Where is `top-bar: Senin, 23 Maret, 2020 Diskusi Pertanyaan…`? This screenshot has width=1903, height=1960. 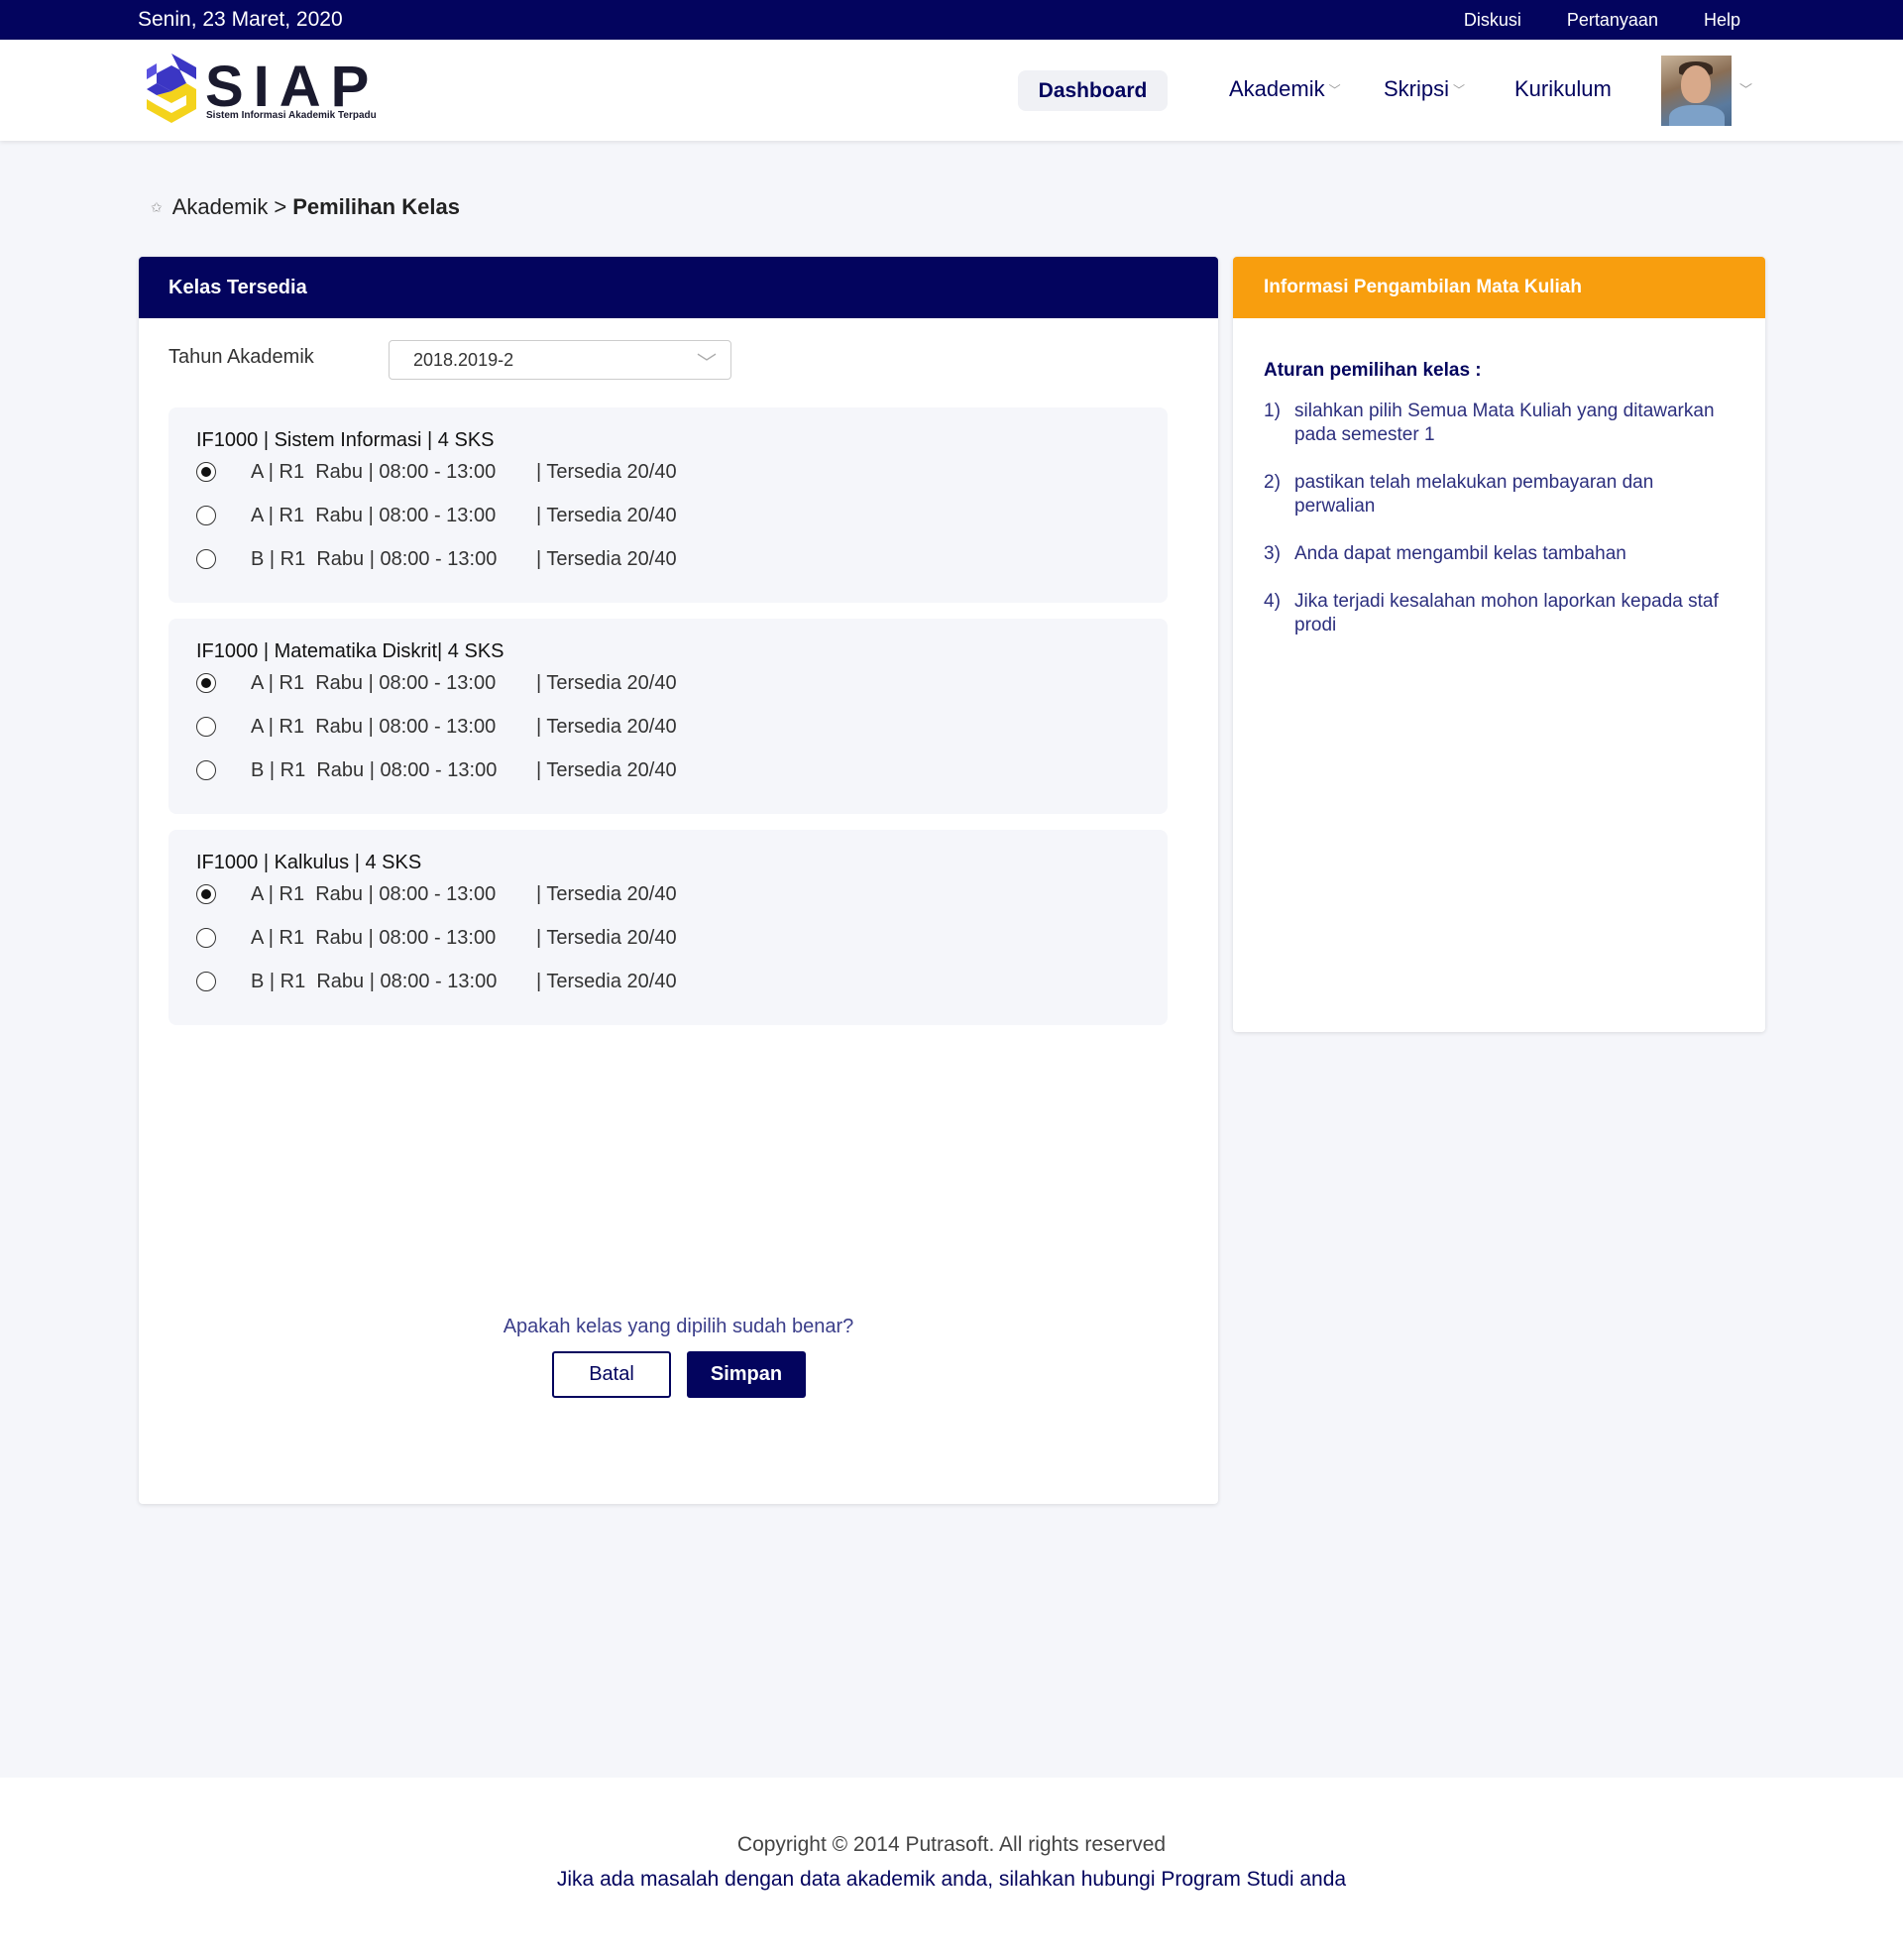 top-bar: Senin, 23 Maret, 2020 Diskusi Pertanyaan… is located at coordinates (951, 20).